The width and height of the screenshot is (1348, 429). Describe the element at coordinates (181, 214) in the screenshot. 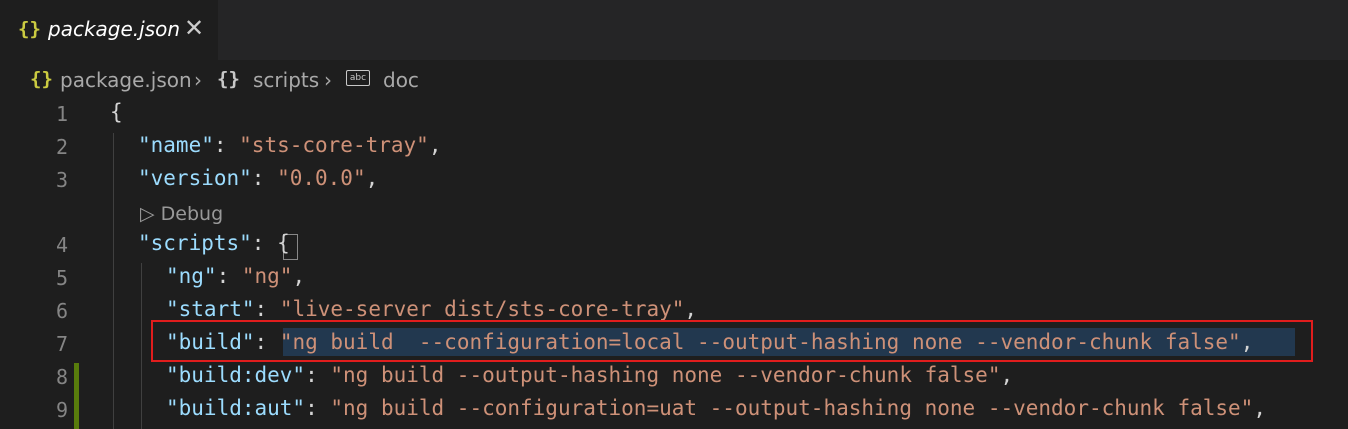

I see `debug-codelens: ▷ Debug` at that location.